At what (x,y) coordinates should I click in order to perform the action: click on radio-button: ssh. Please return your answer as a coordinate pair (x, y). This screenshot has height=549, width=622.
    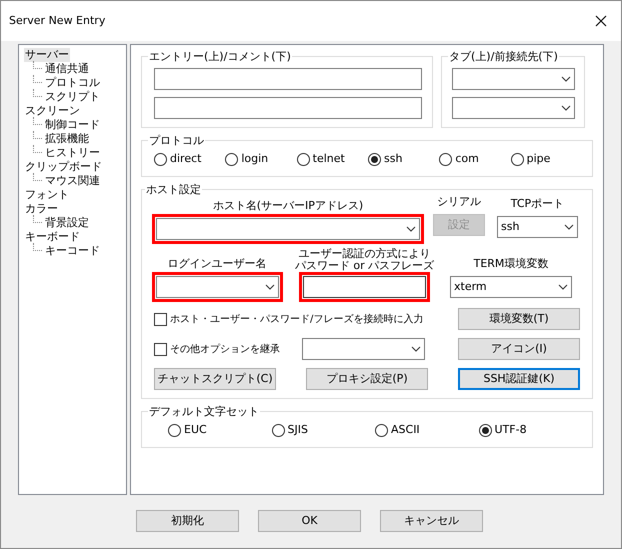
    Looking at the image, I should click on (404, 159).